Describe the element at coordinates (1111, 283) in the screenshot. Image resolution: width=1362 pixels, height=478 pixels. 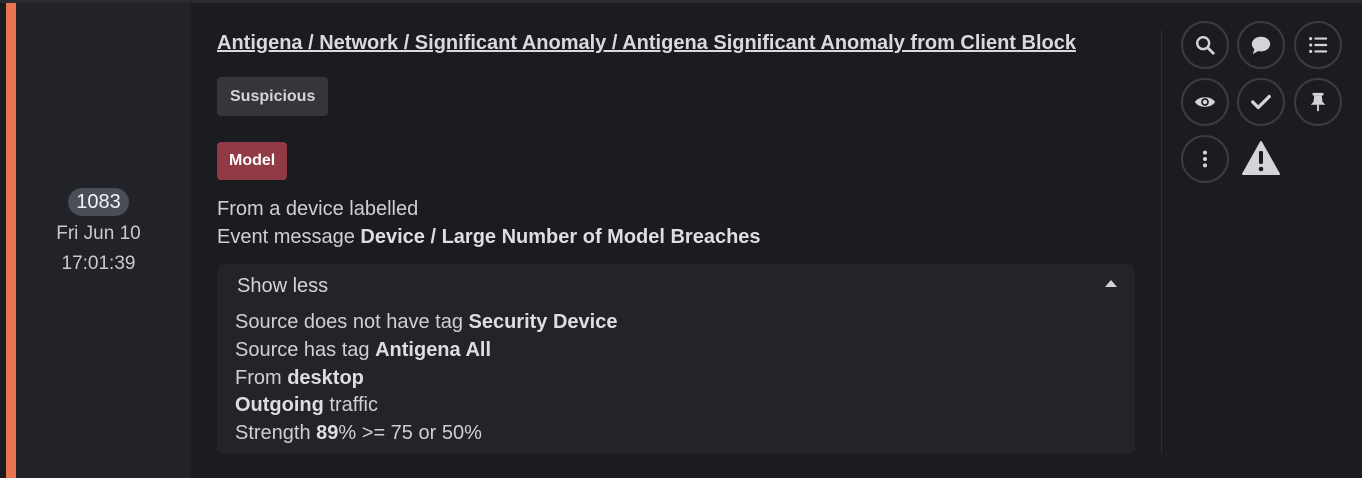
I see `caret-up-icon` at that location.